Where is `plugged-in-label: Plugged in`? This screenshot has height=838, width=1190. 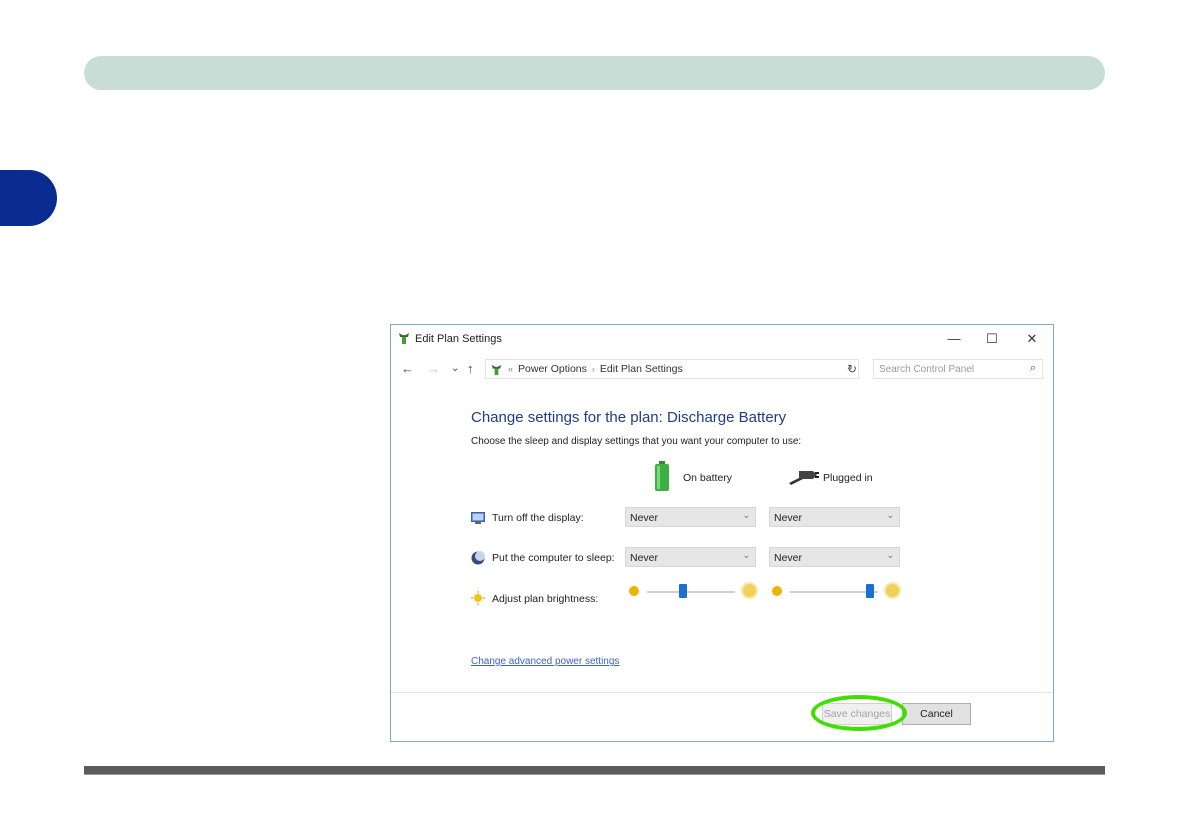
plugged-in-label: Plugged in is located at coordinates (848, 478).